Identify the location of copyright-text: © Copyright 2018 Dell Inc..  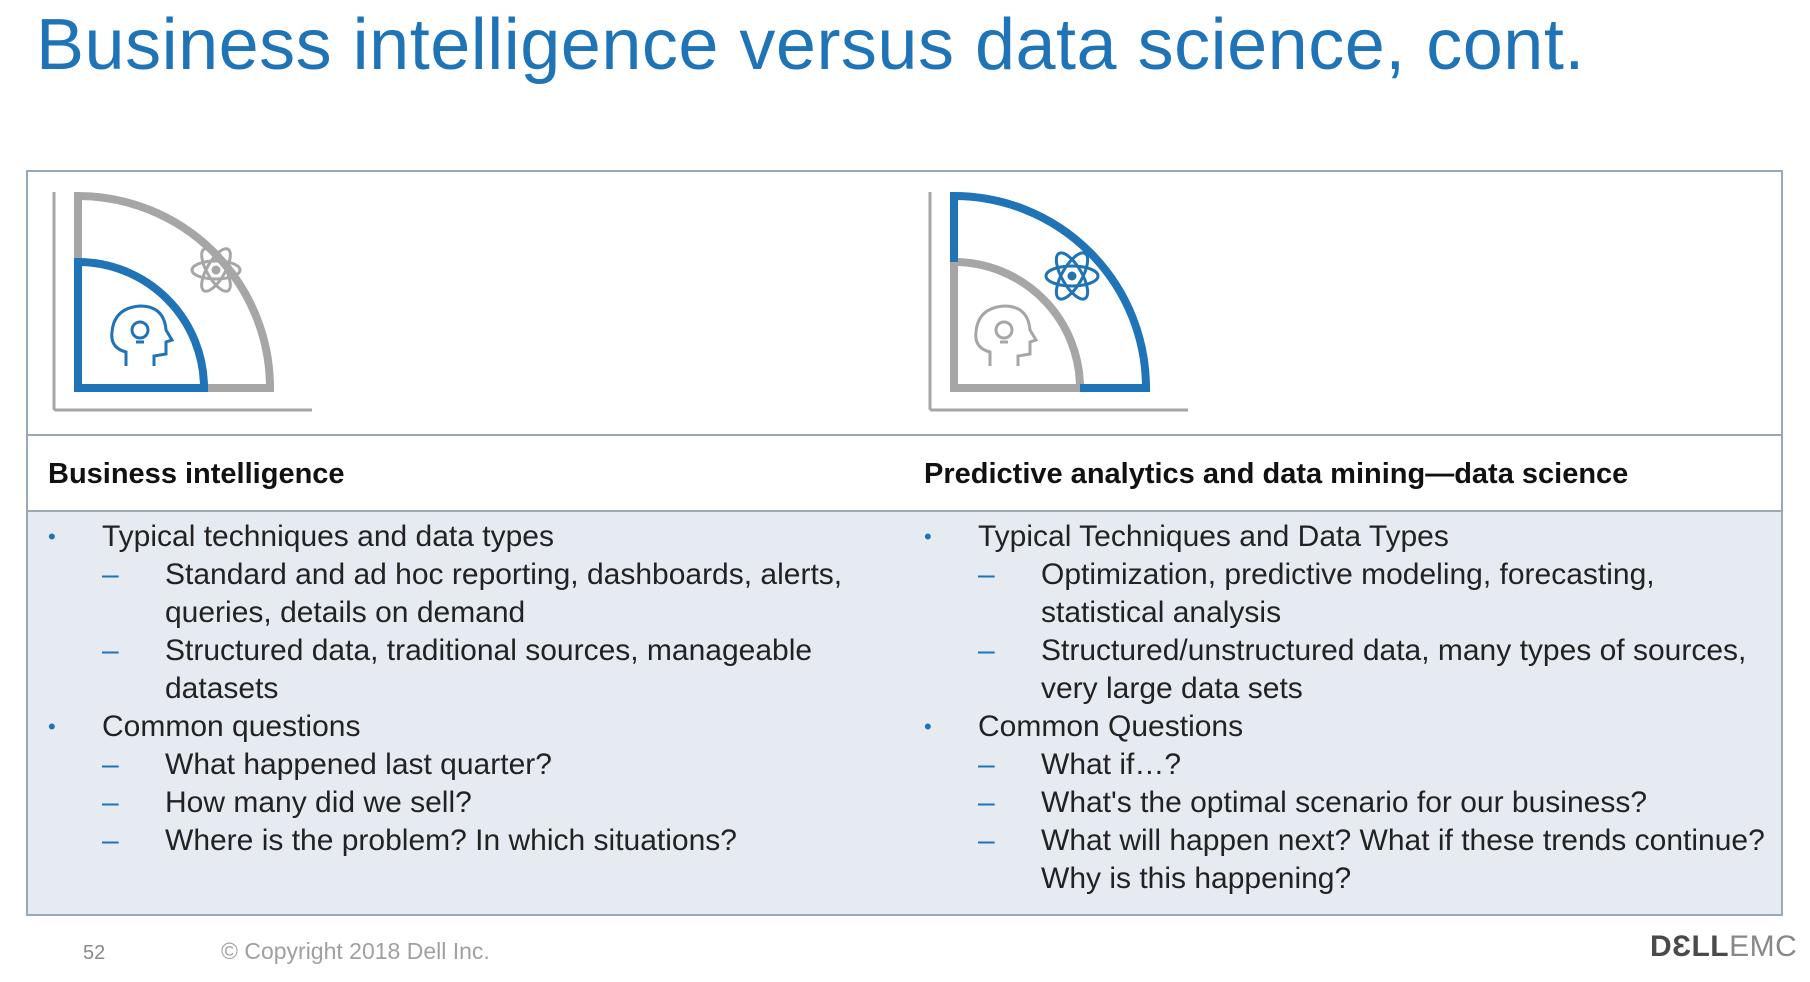
(355, 951).